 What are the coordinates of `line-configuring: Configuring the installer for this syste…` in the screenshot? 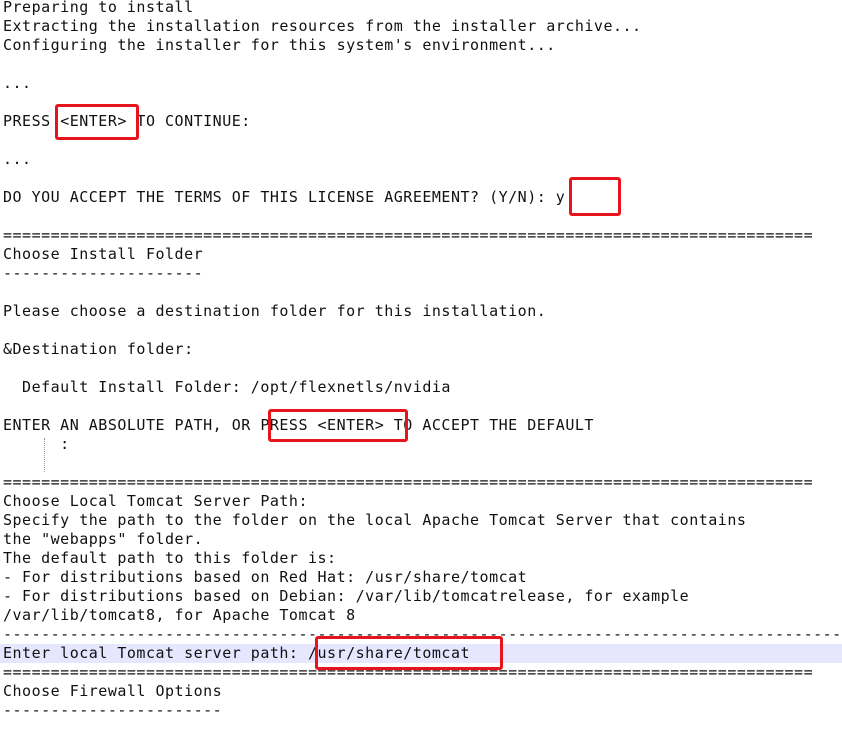 It's located at (279, 45).